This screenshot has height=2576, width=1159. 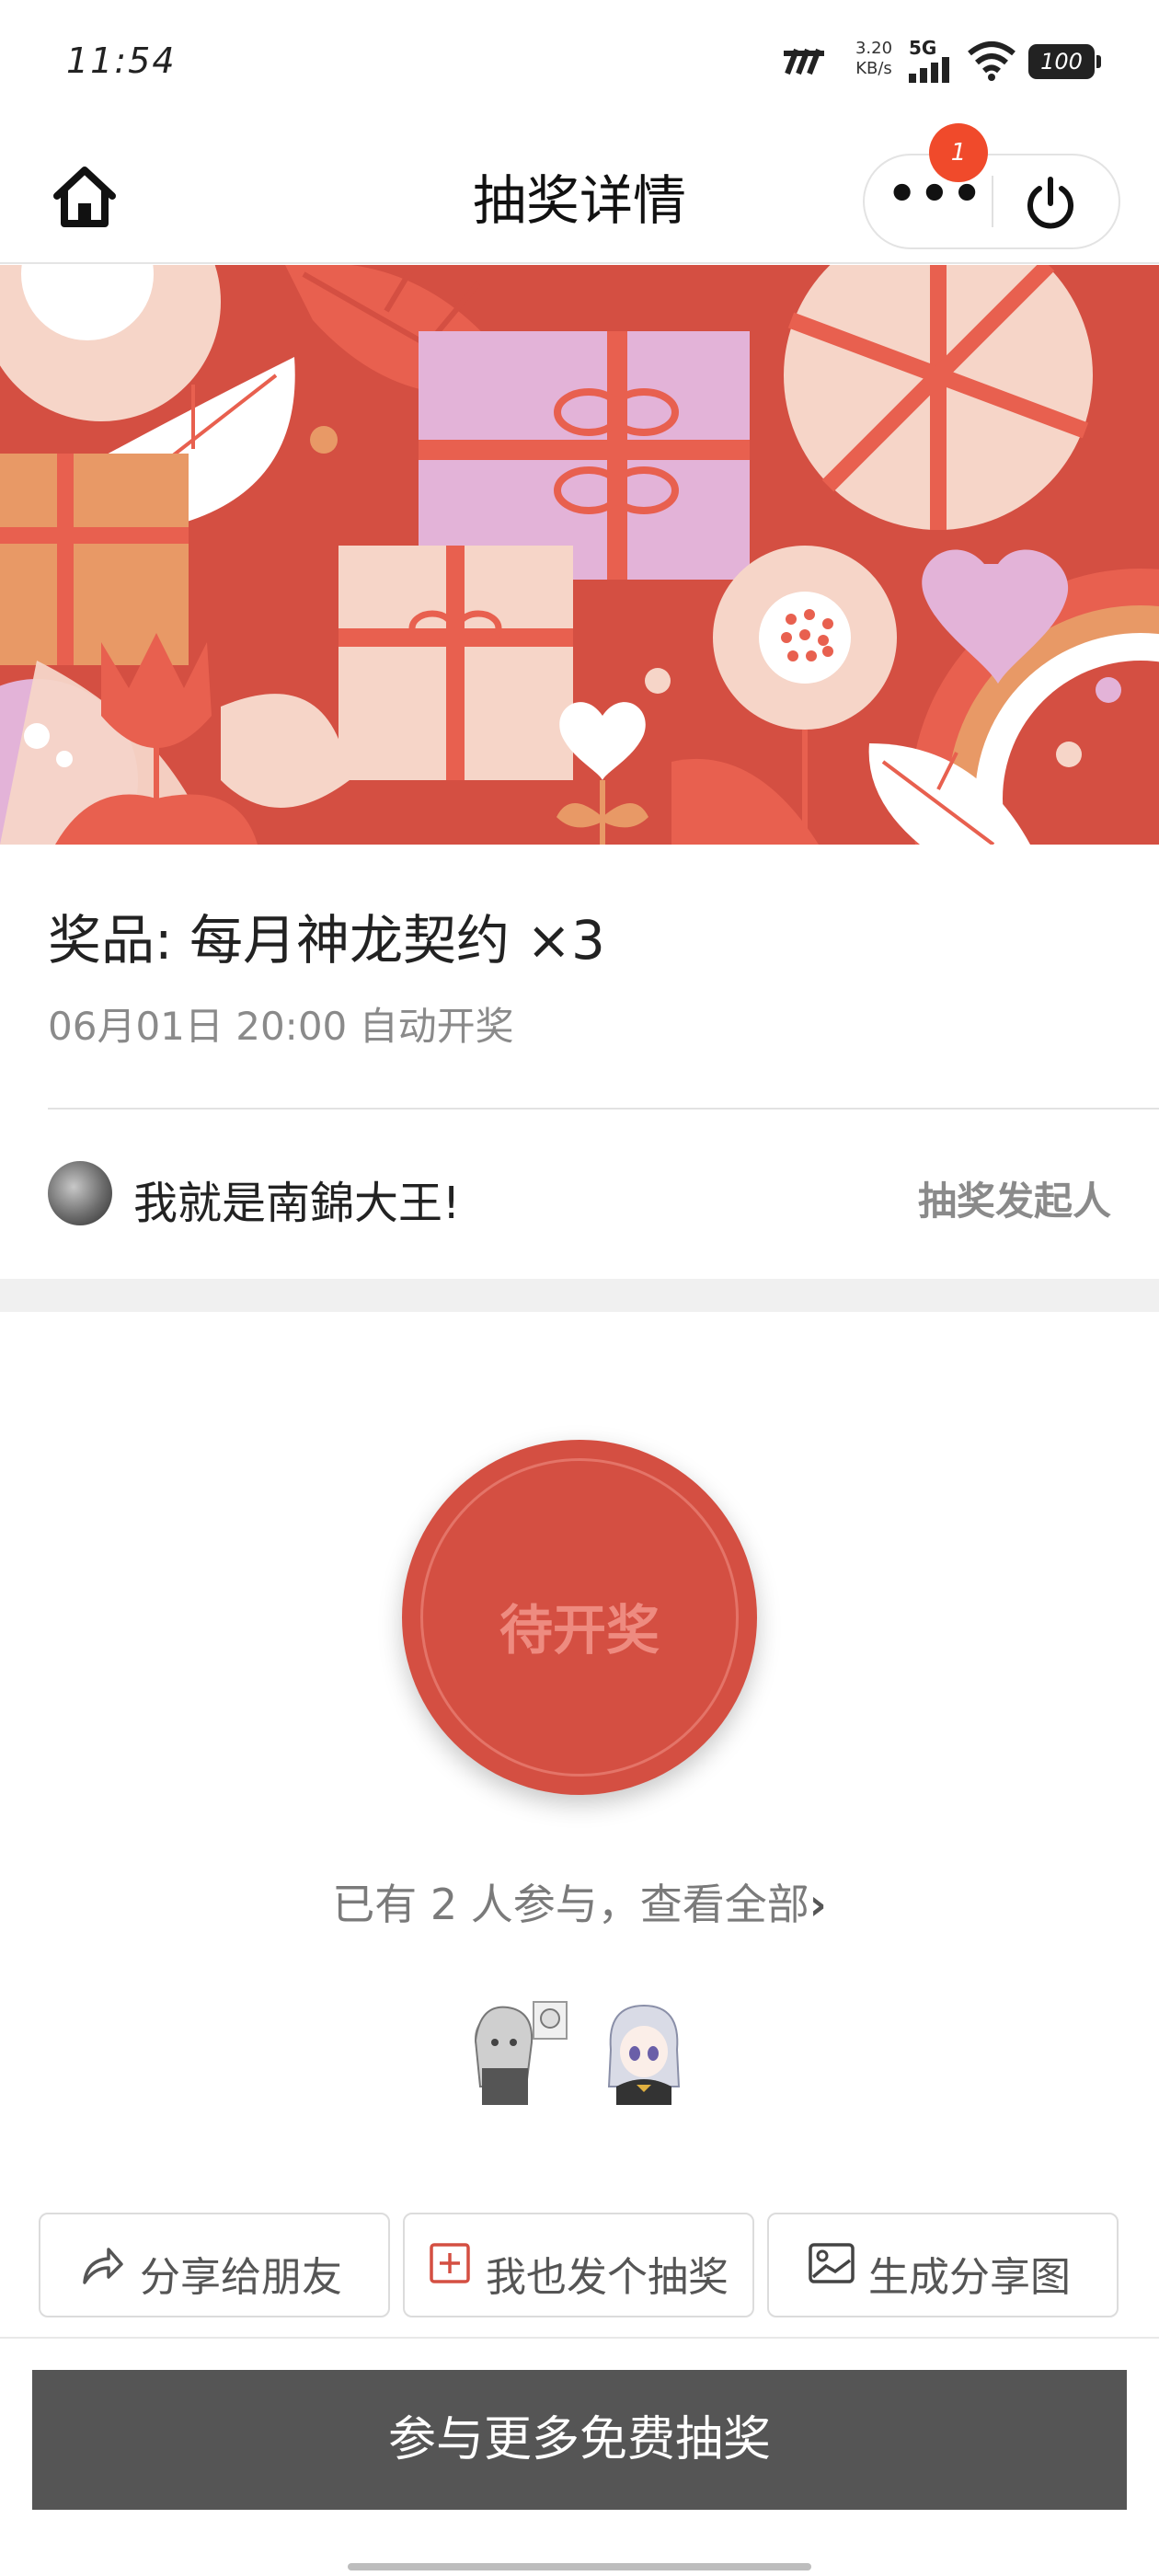 What do you see at coordinates (579, 2566) in the screenshot?
I see `home-indicator` at bounding box center [579, 2566].